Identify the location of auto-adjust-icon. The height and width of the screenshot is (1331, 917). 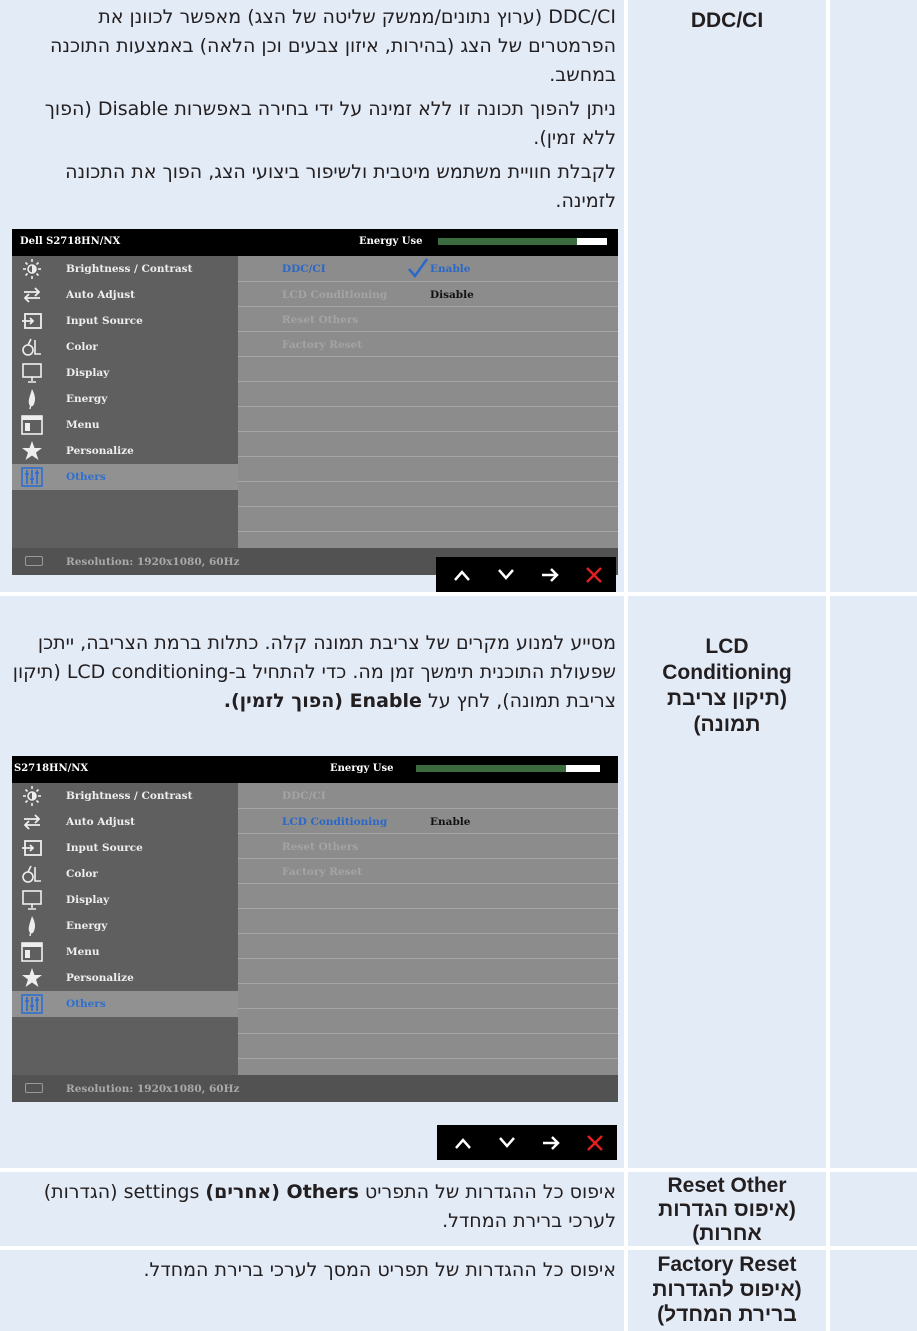
(32, 822).